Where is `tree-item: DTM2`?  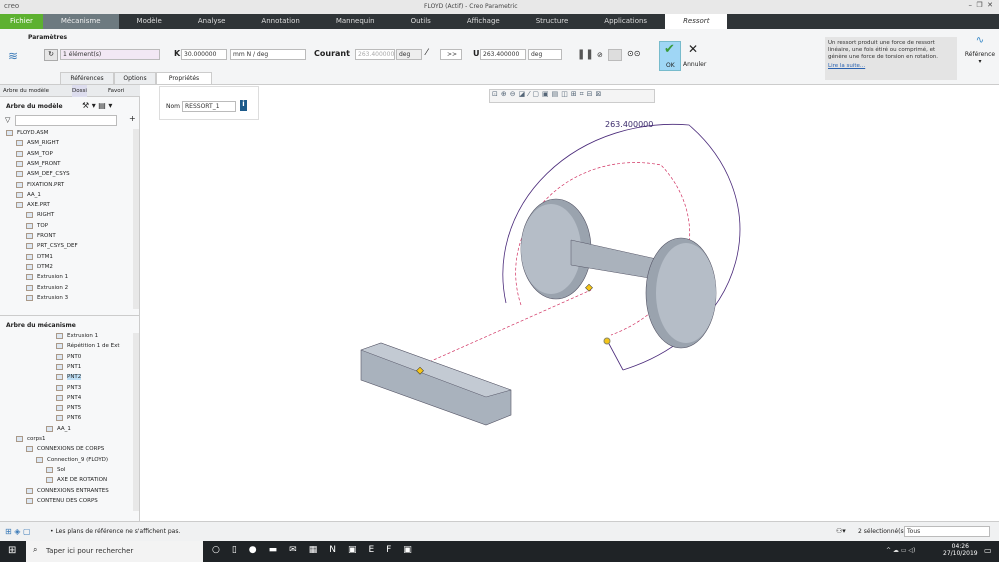 tree-item: DTM2 is located at coordinates (39, 266).